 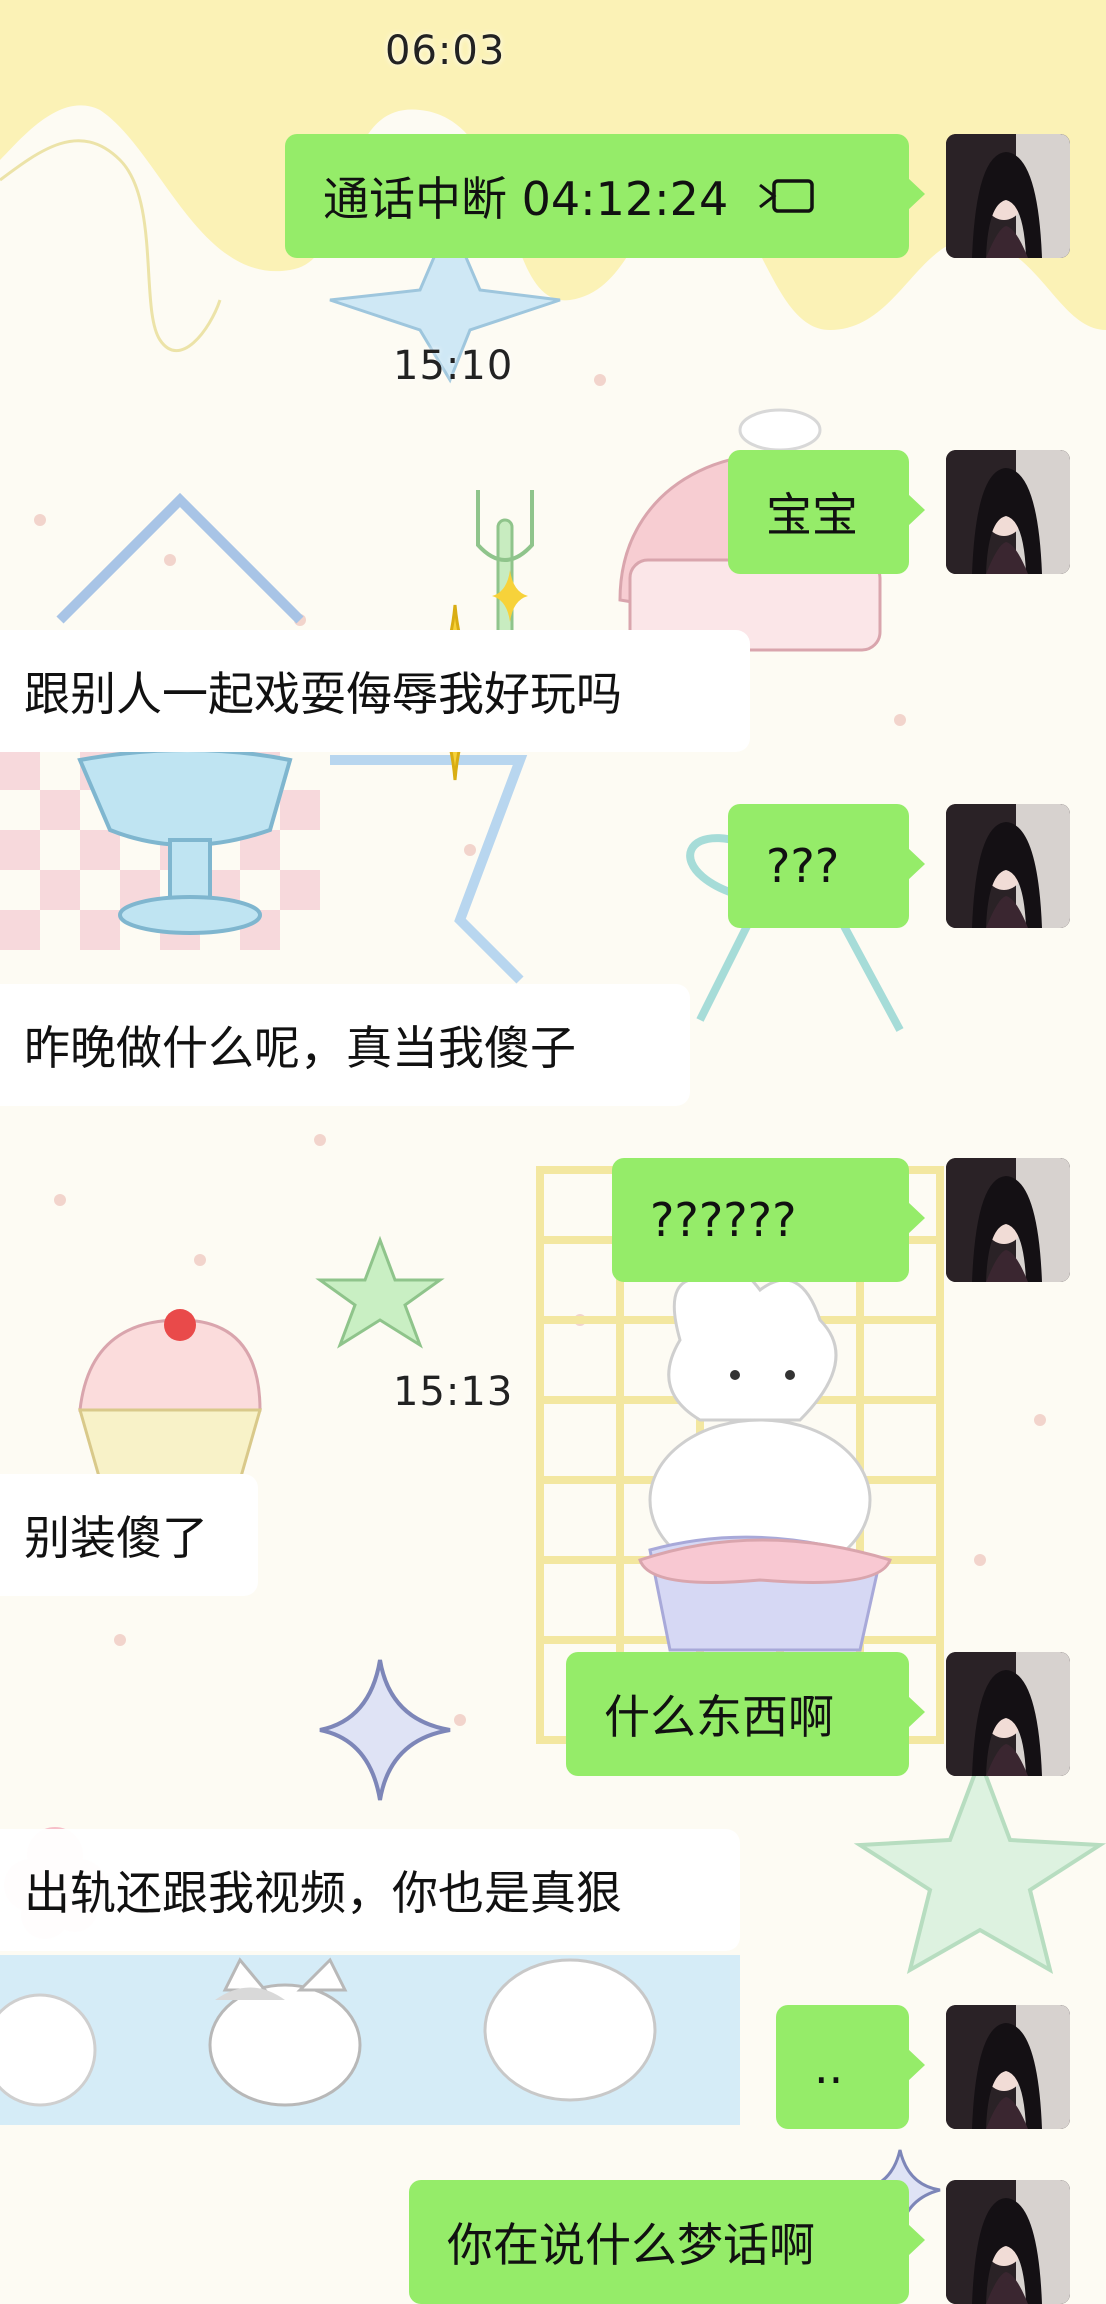 I want to click on message-bubble-outgoing: 宝宝, so click(x=826, y=512).